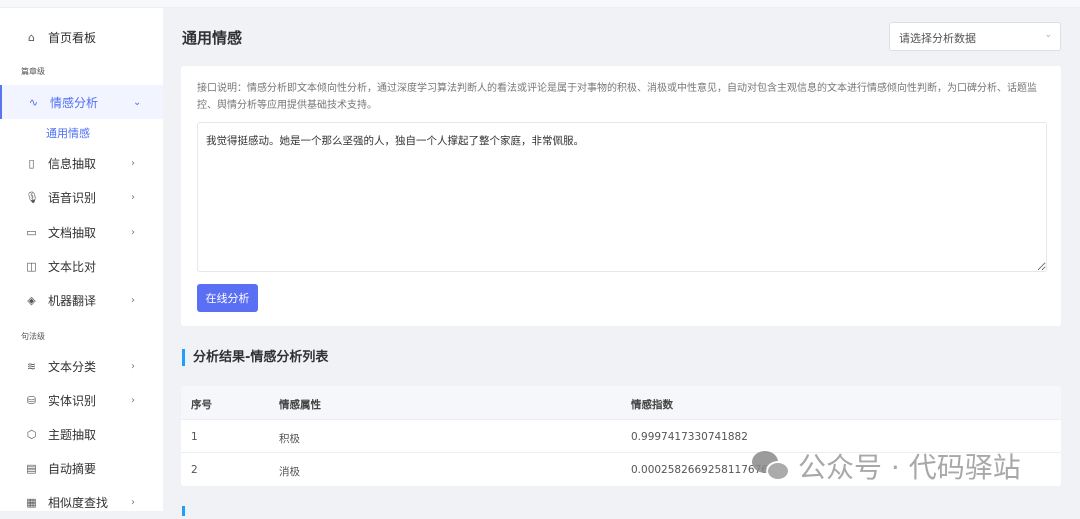  Describe the element at coordinates (289, 472) in the screenshot. I see `cell-sentiment: 消极` at that location.